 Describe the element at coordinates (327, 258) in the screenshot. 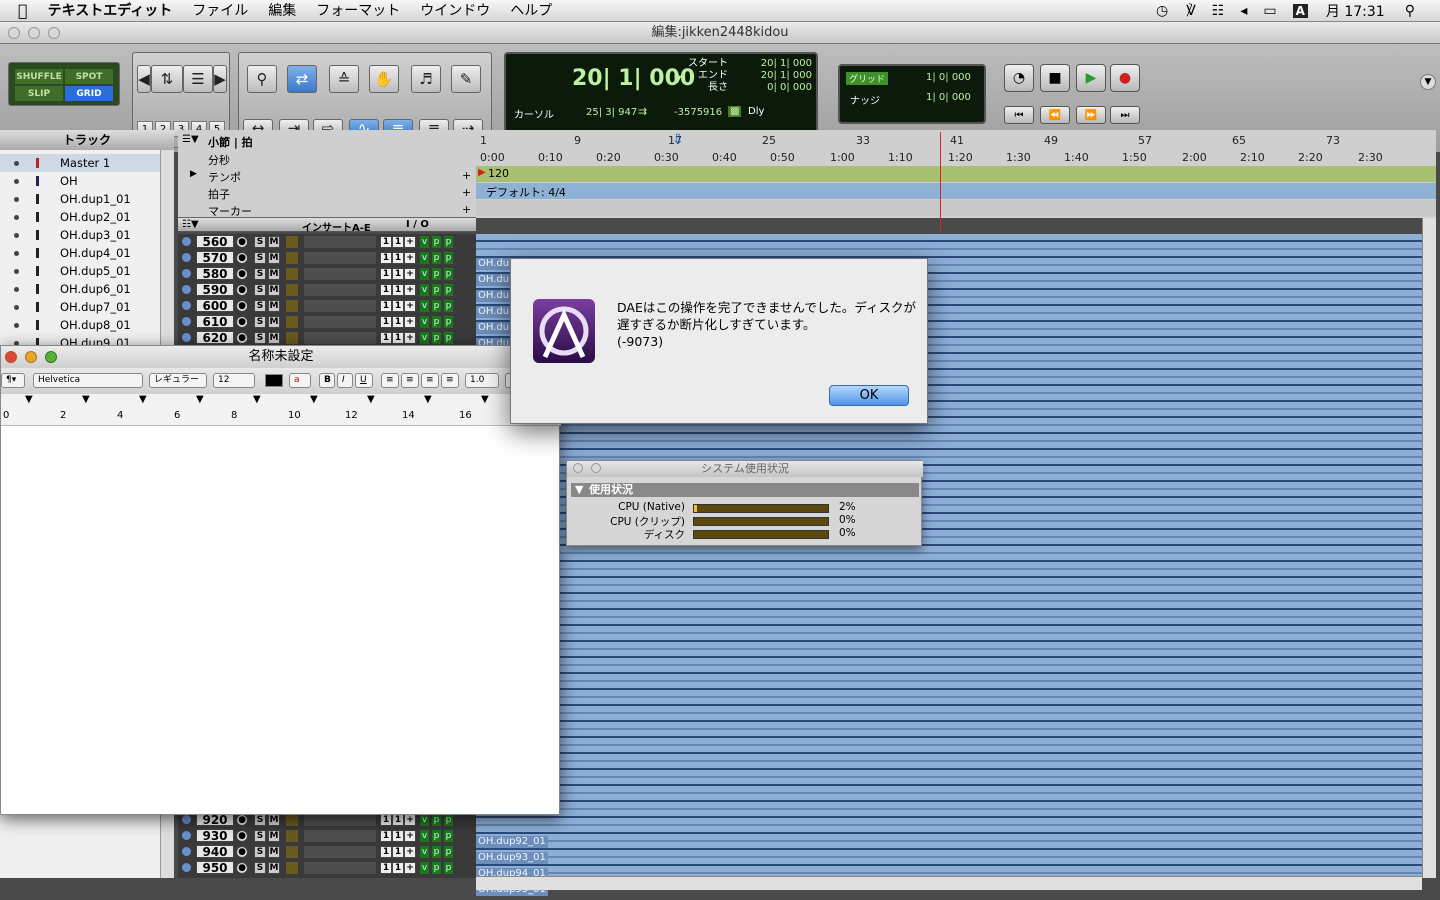

I see `track-header-row: 570 ● S M 1 1 + v p p` at that location.